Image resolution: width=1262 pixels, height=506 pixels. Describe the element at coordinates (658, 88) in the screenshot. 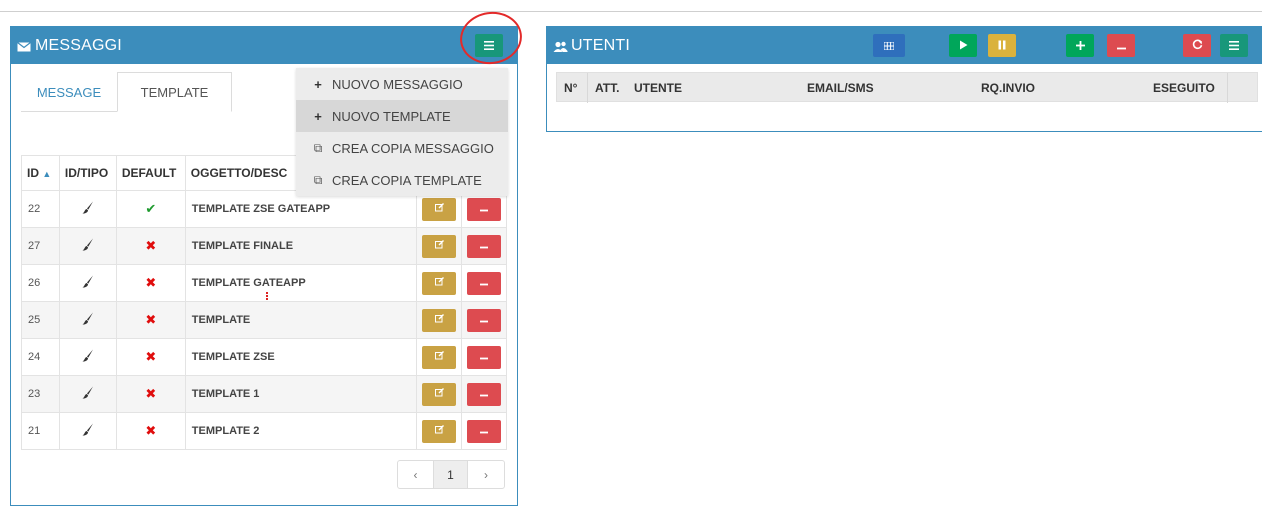

I see `column-header-utente: UTENTE` at that location.